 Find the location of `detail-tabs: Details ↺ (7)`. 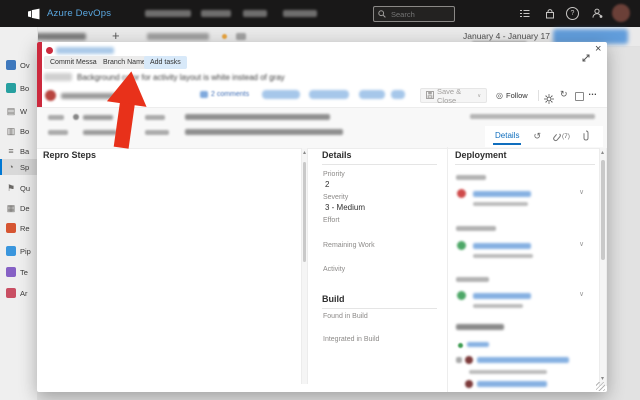

detail-tabs: Details ↺ (7) is located at coordinates (544, 136).